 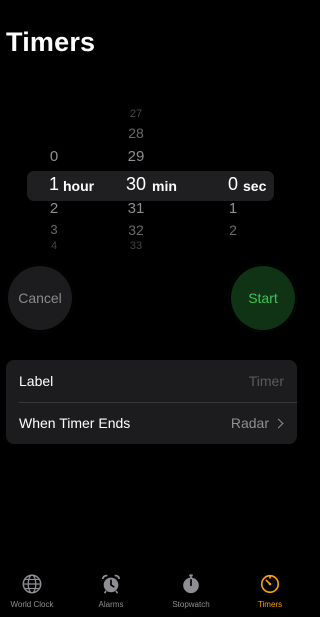 I want to click on tab-world-clock-label: World Clock, so click(x=32, y=604).